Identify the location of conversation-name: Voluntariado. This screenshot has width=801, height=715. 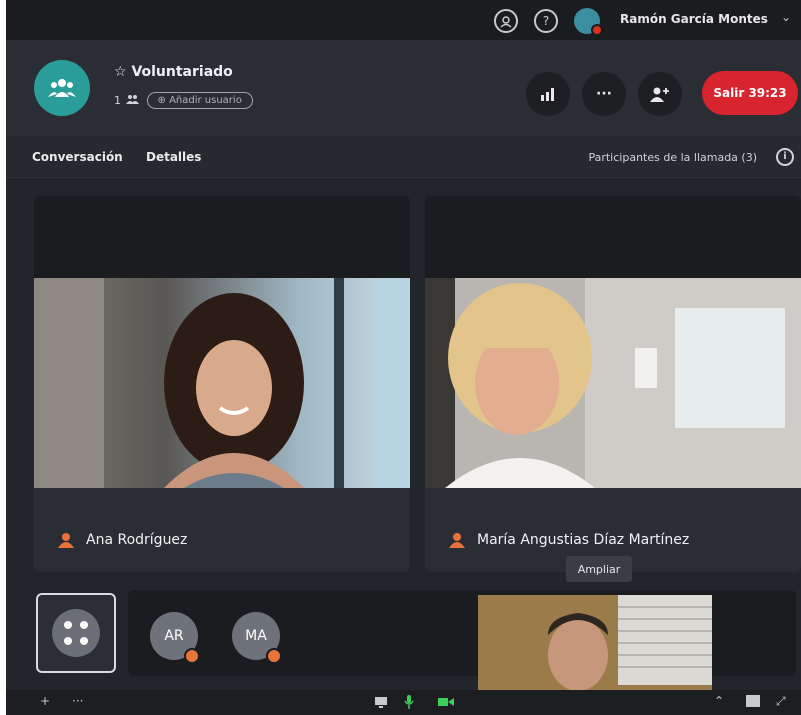
(182, 72).